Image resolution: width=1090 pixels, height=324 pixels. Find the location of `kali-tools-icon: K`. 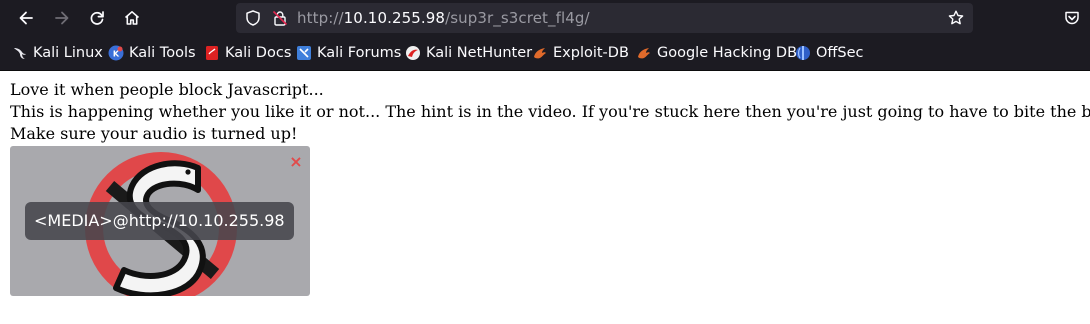

kali-tools-icon: K is located at coordinates (116, 53).